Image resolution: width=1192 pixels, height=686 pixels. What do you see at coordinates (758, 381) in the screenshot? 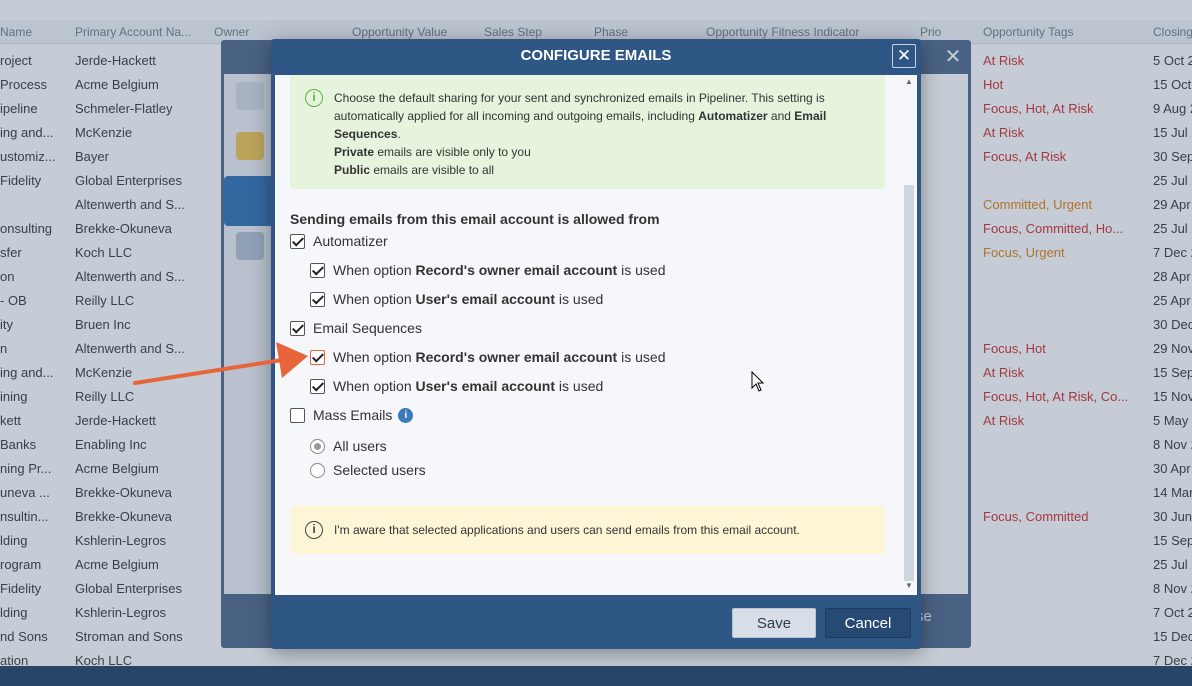
I see `mouse-cursor-icon` at bounding box center [758, 381].